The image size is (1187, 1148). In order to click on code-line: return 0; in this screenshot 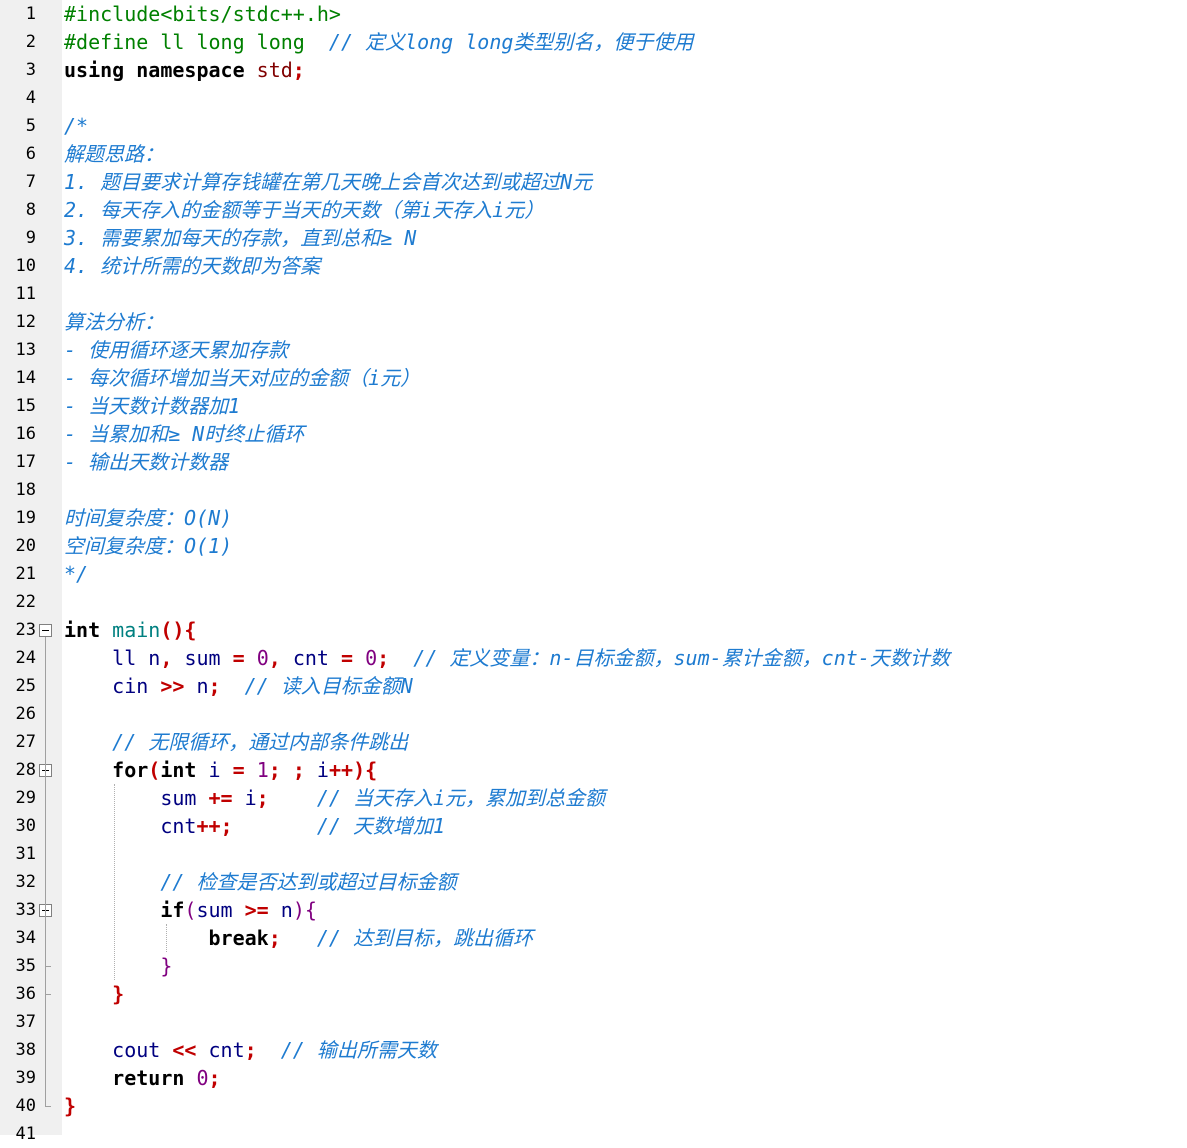, I will do `click(624, 1078)`.